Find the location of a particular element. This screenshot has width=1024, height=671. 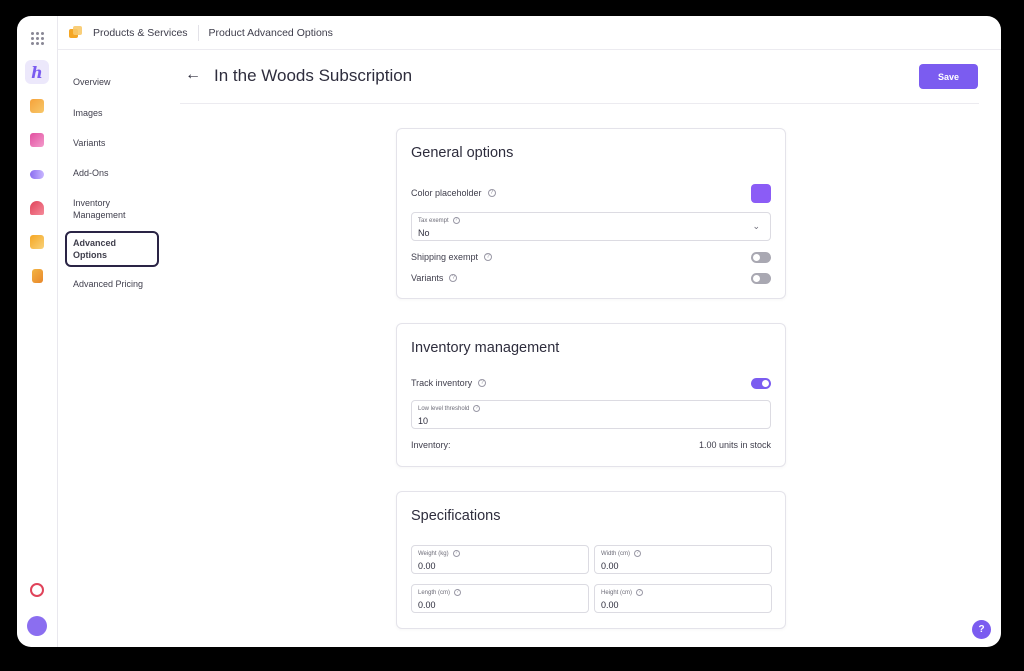

documents-icon is located at coordinates (37, 140).